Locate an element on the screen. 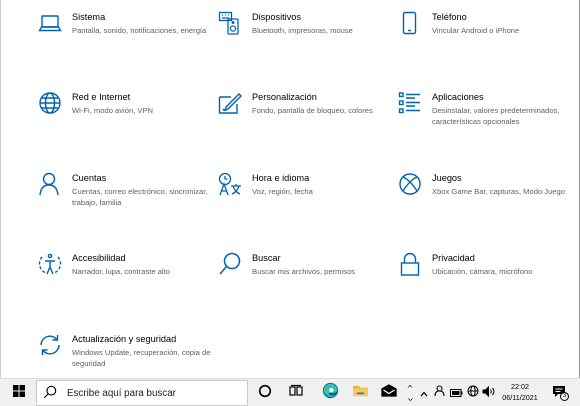 Image resolution: width=580 pixels, height=406 pixels. person-icon is located at coordinates (50, 184).